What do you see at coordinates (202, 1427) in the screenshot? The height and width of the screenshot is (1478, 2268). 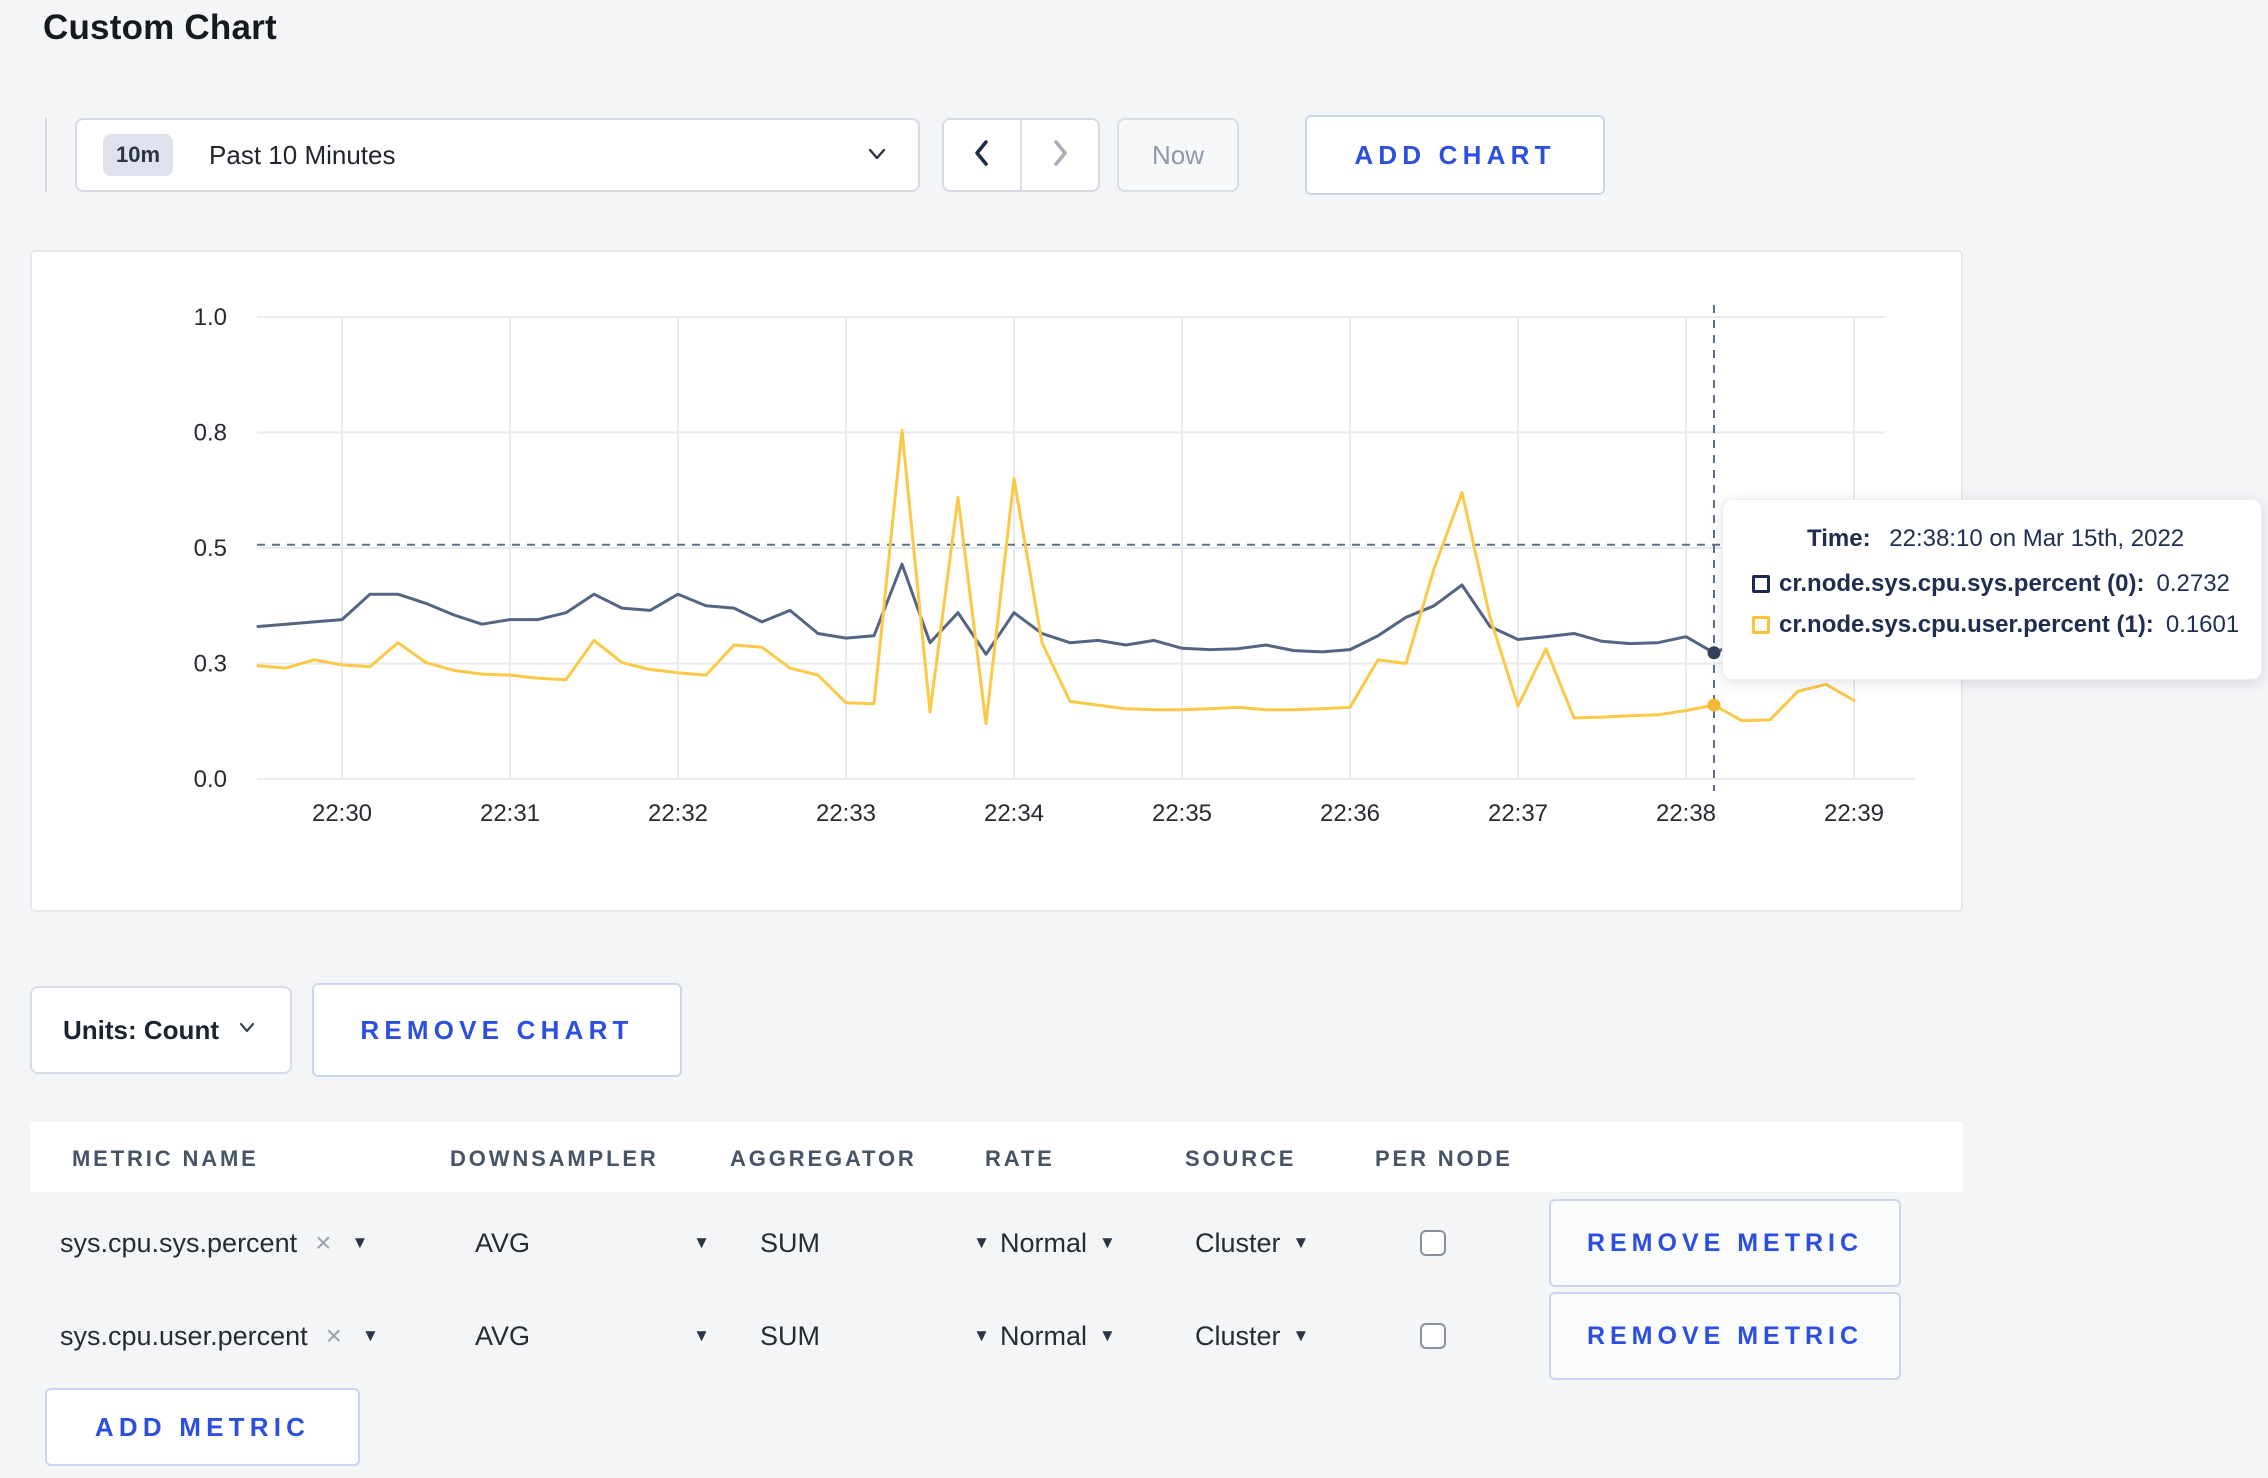 I see `add-metric-button: ADD METRIC` at bounding box center [202, 1427].